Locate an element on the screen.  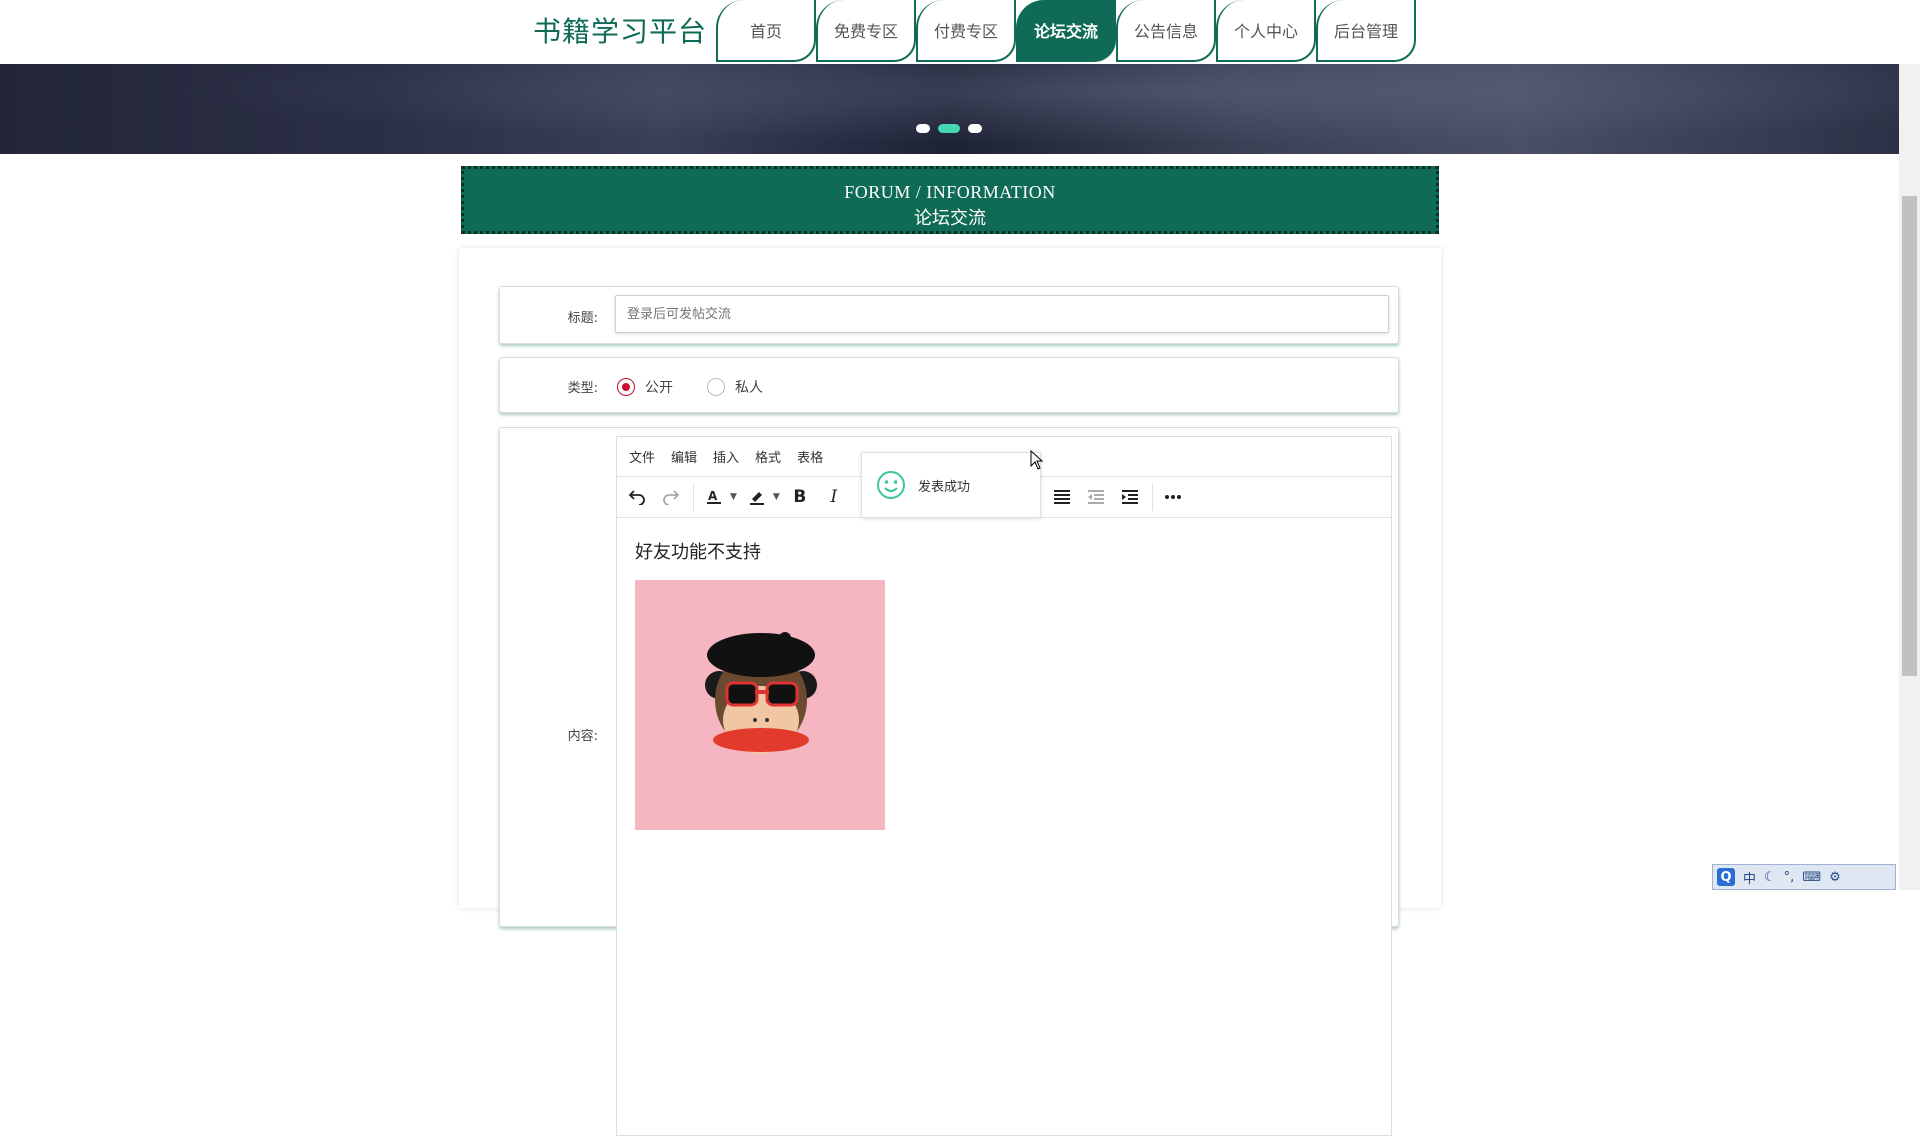
main-nav: 首页 免费专区 付费专区 论坛交流 公告信息 个人中心 后台管理 is located at coordinates (1066, 32).